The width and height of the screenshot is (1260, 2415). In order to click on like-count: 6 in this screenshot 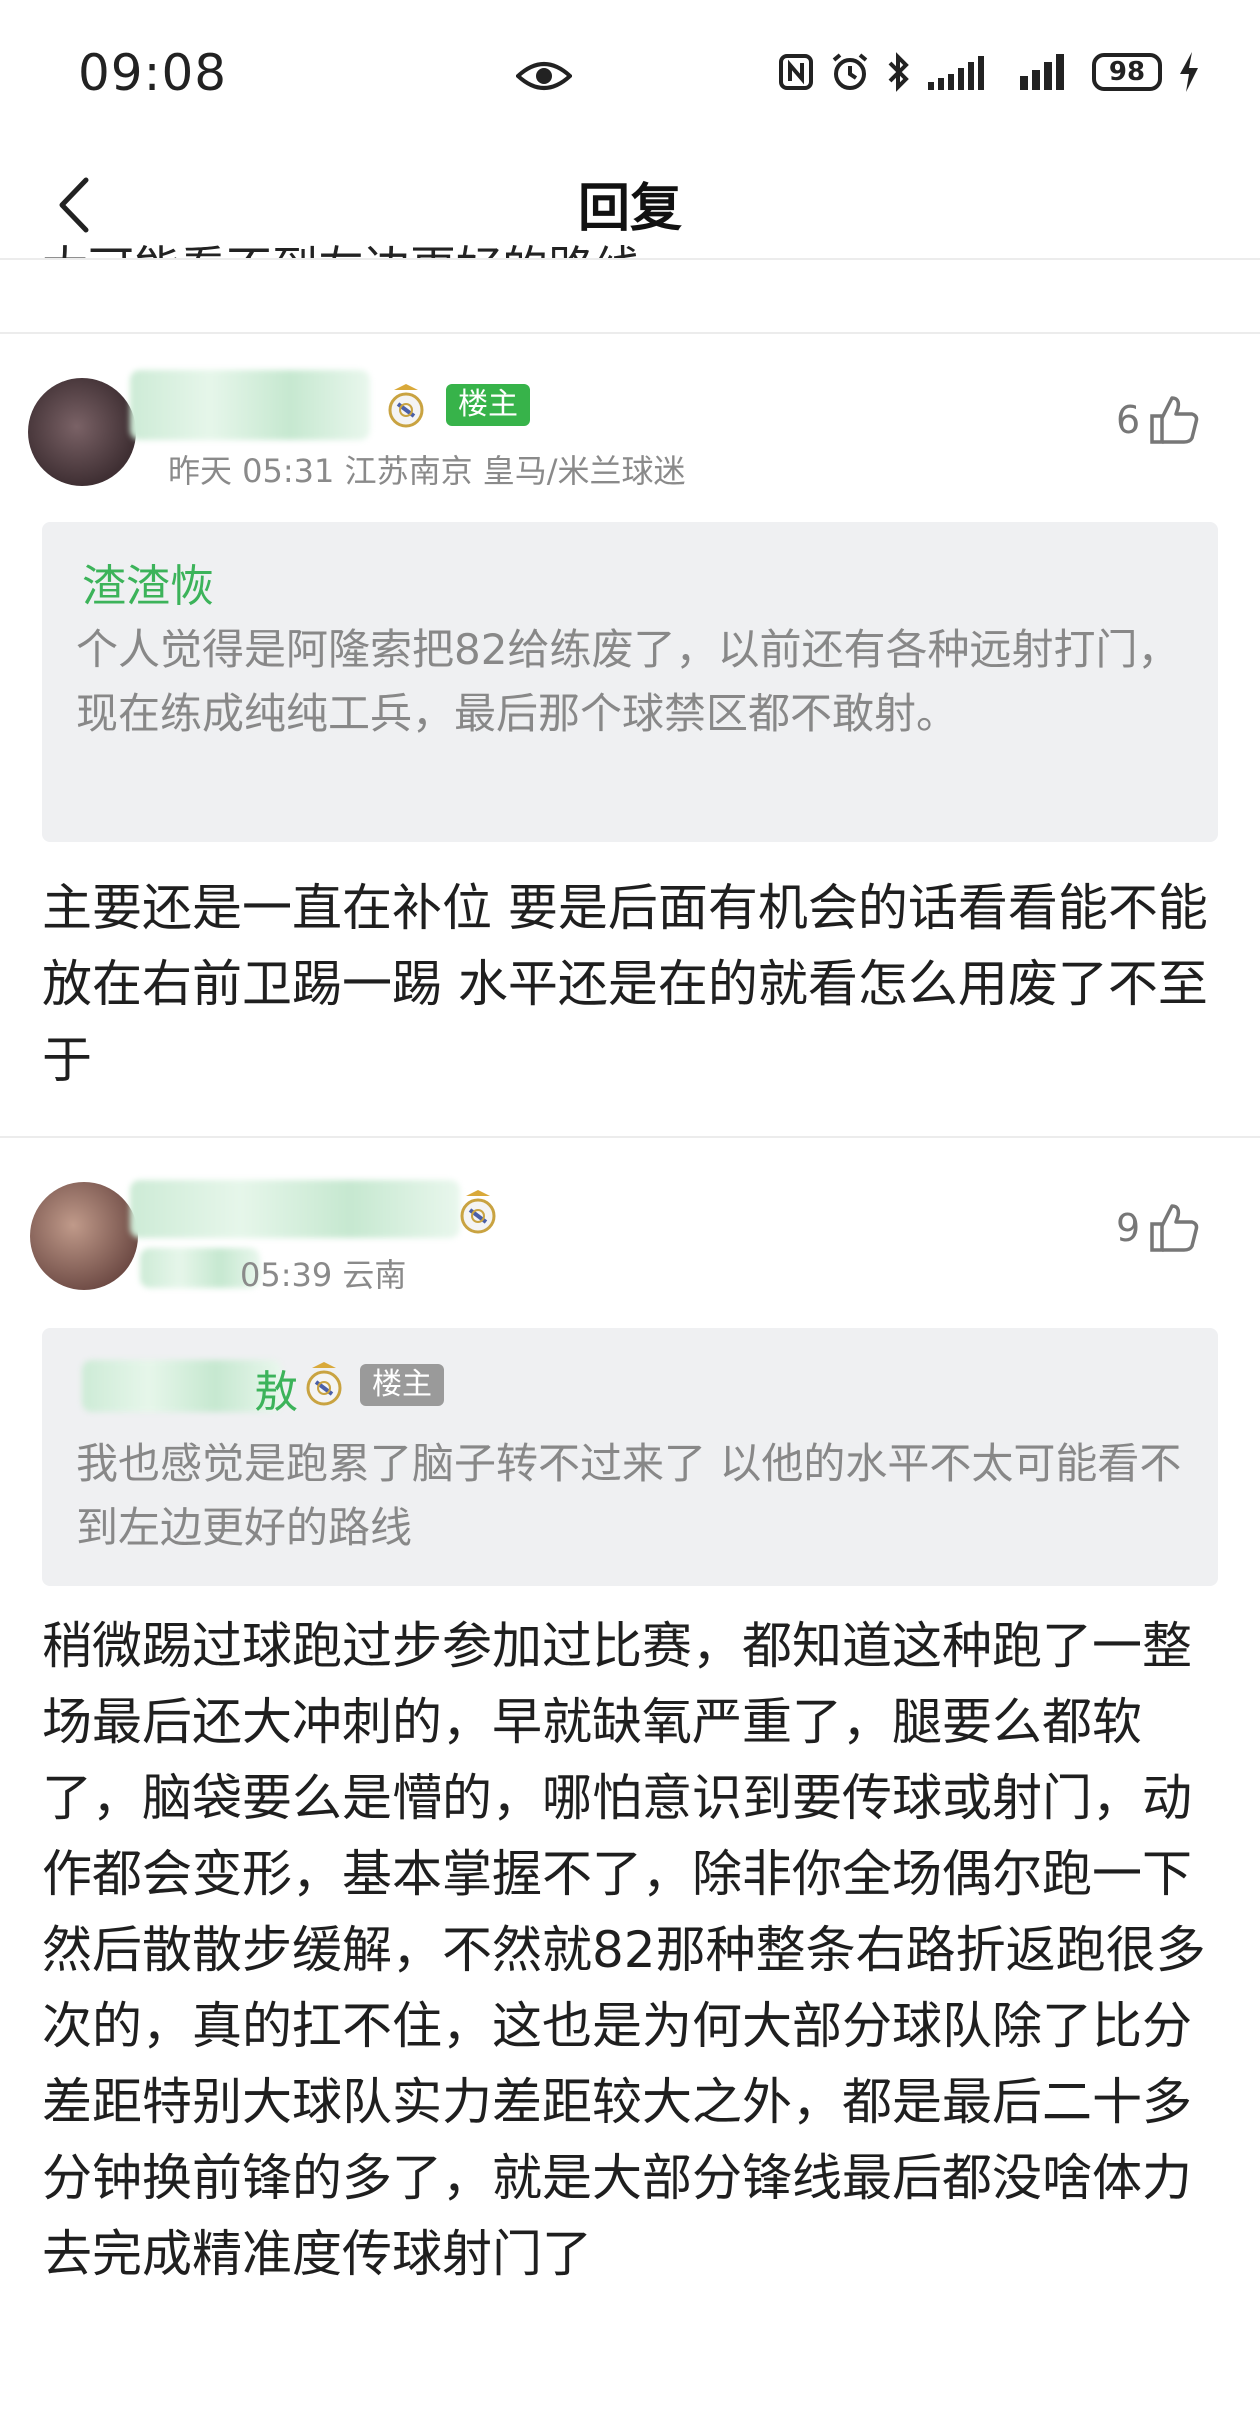, I will do `click(1128, 420)`.